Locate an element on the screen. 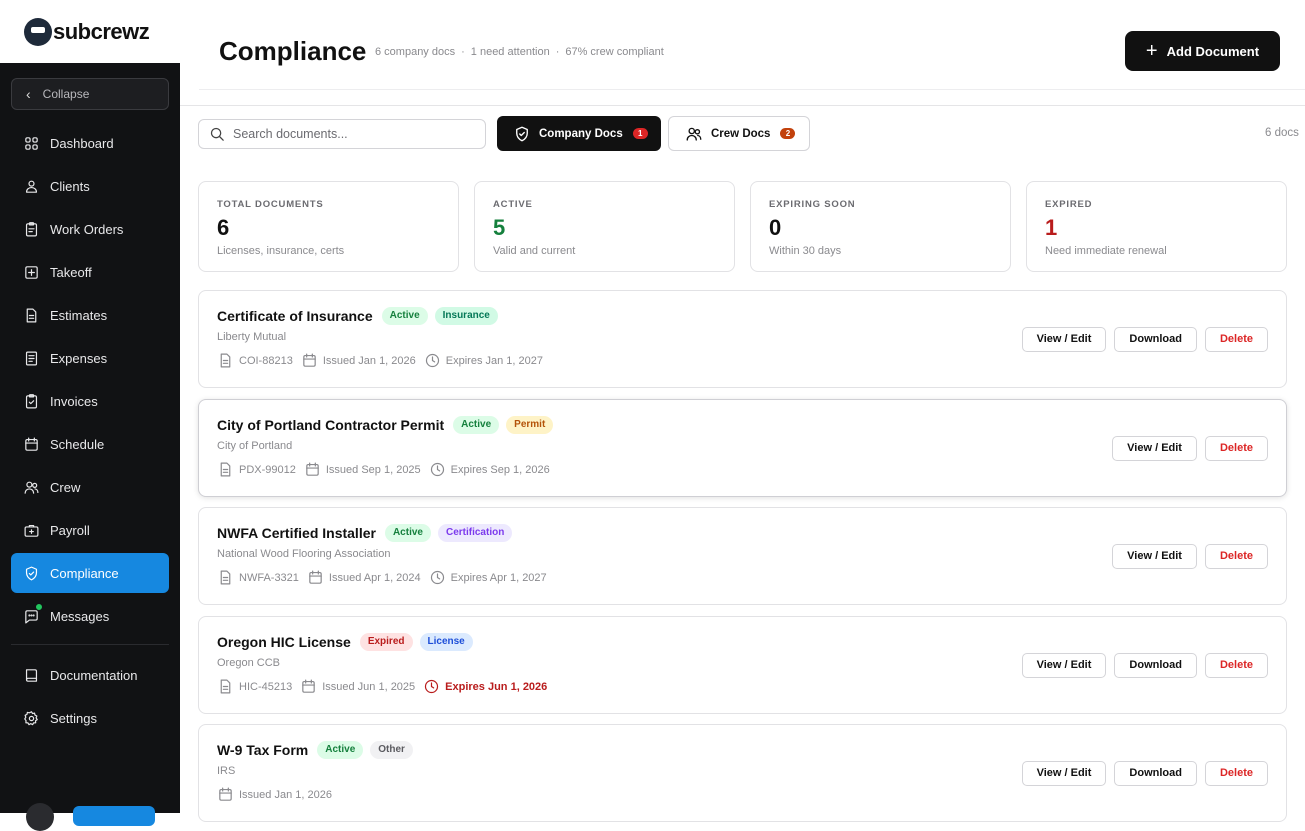  search-icon is located at coordinates (217, 134).